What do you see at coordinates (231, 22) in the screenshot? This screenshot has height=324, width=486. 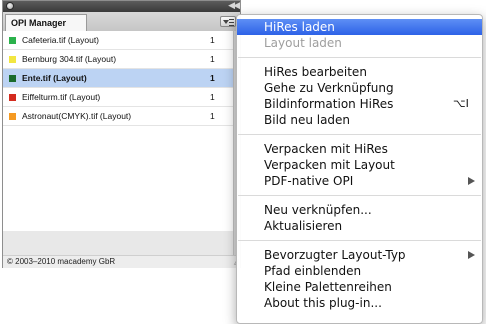 I see `menu-lines-icon` at bounding box center [231, 22].